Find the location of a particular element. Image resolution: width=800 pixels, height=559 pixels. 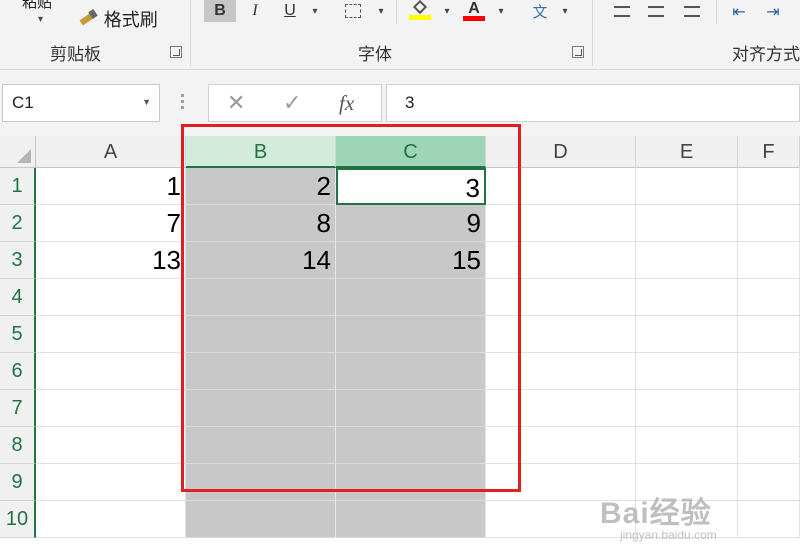

cell-e4 is located at coordinates (687, 297).